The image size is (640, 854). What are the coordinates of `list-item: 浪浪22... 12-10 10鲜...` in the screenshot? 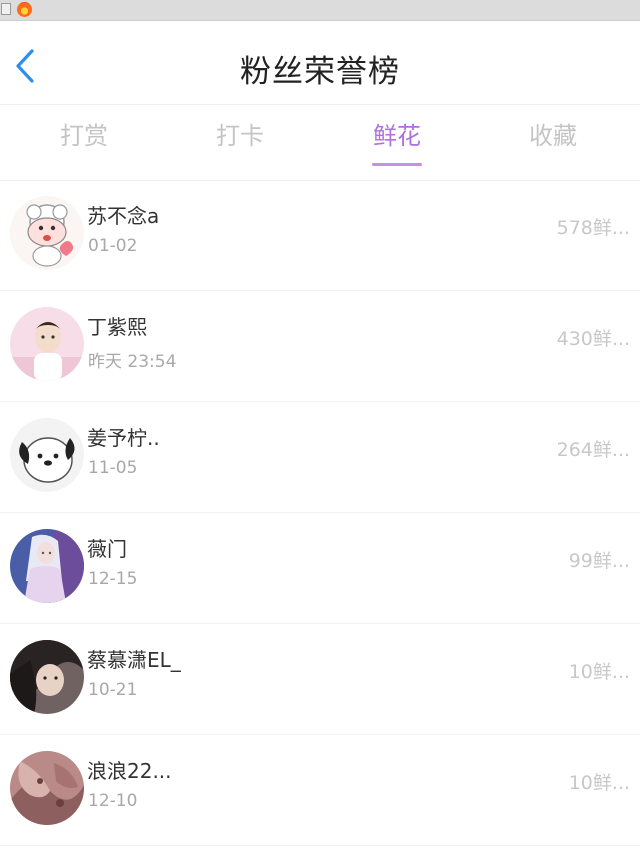 It's located at (320, 790).